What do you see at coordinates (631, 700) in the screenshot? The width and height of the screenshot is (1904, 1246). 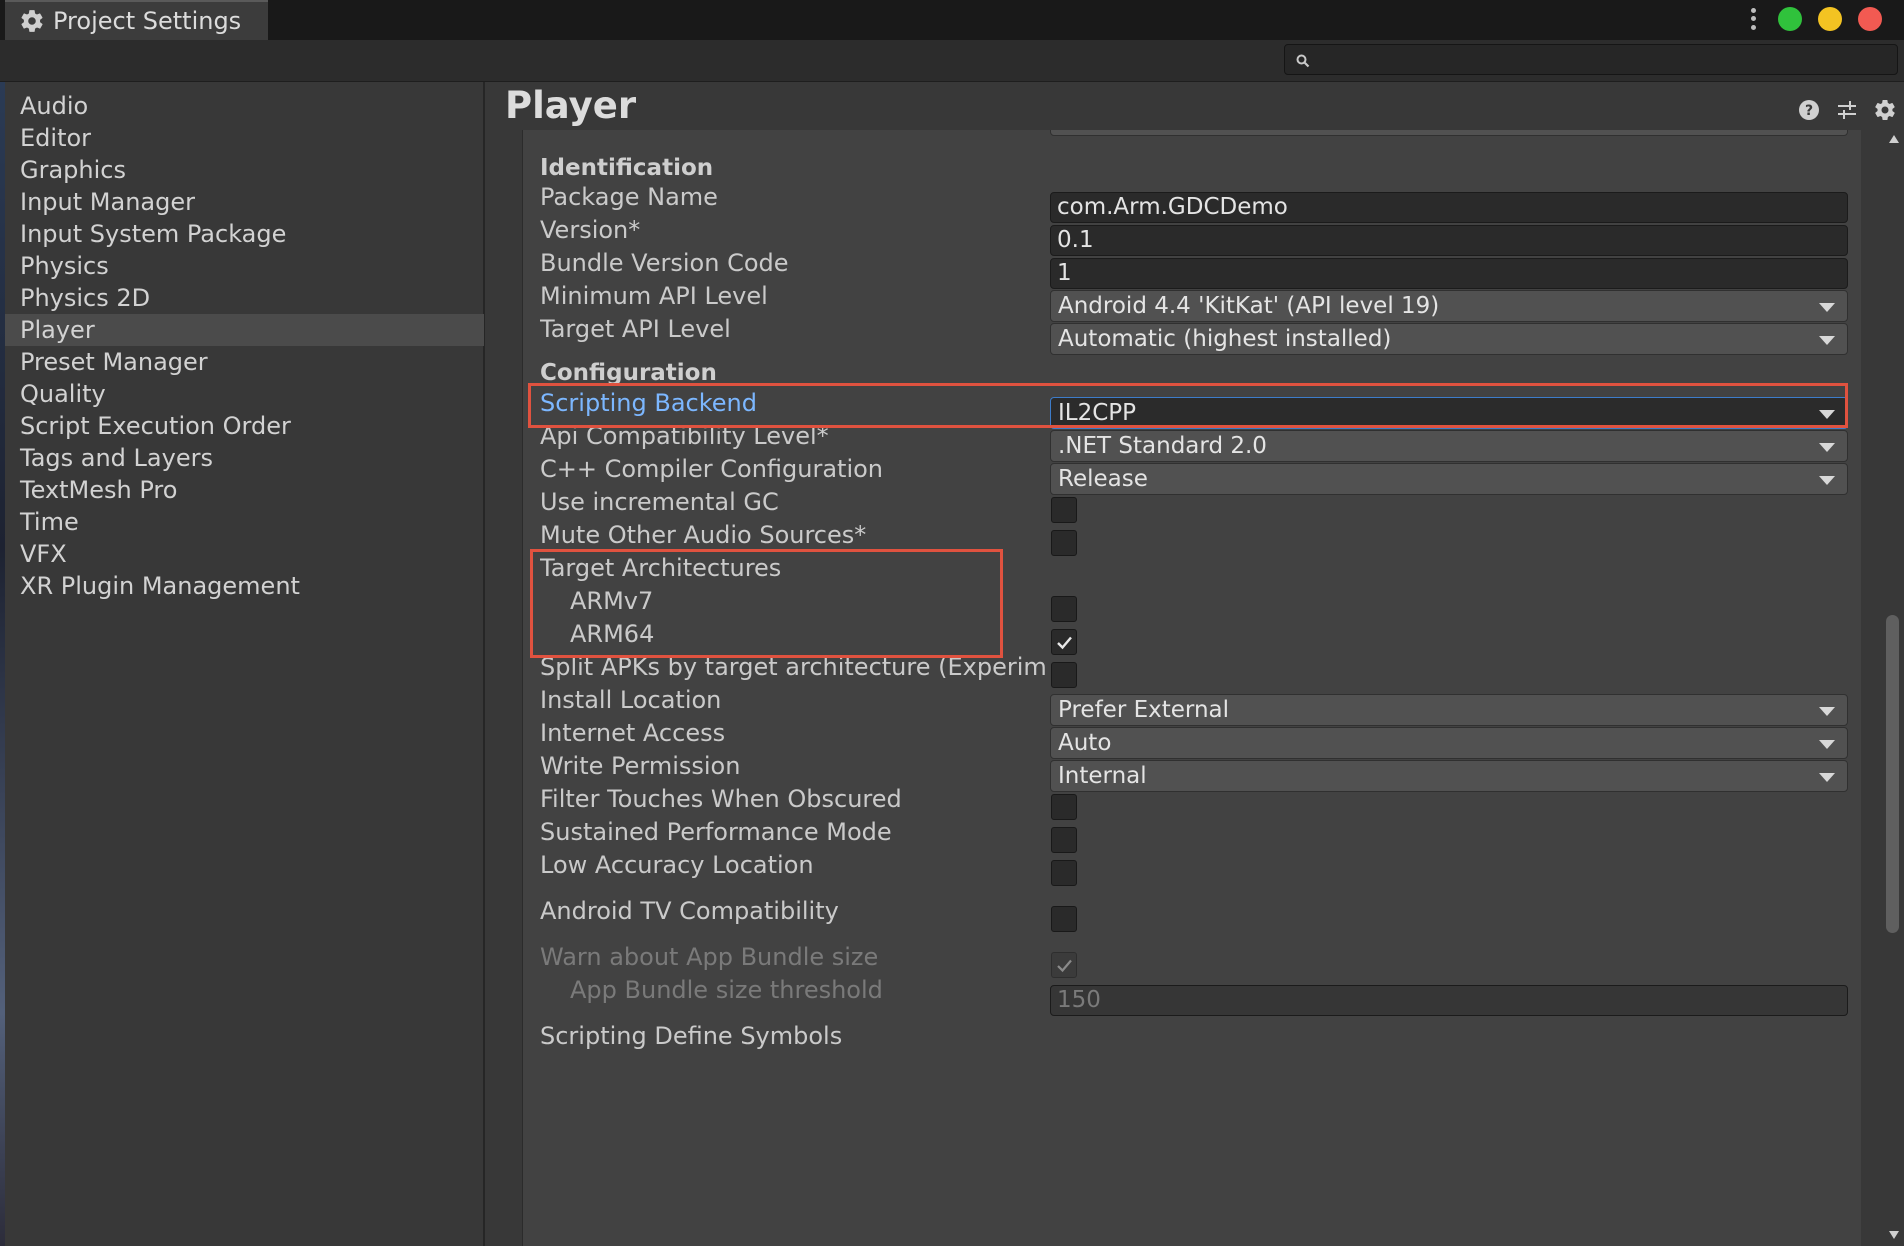 I see `install-location-label: Install Location` at bounding box center [631, 700].